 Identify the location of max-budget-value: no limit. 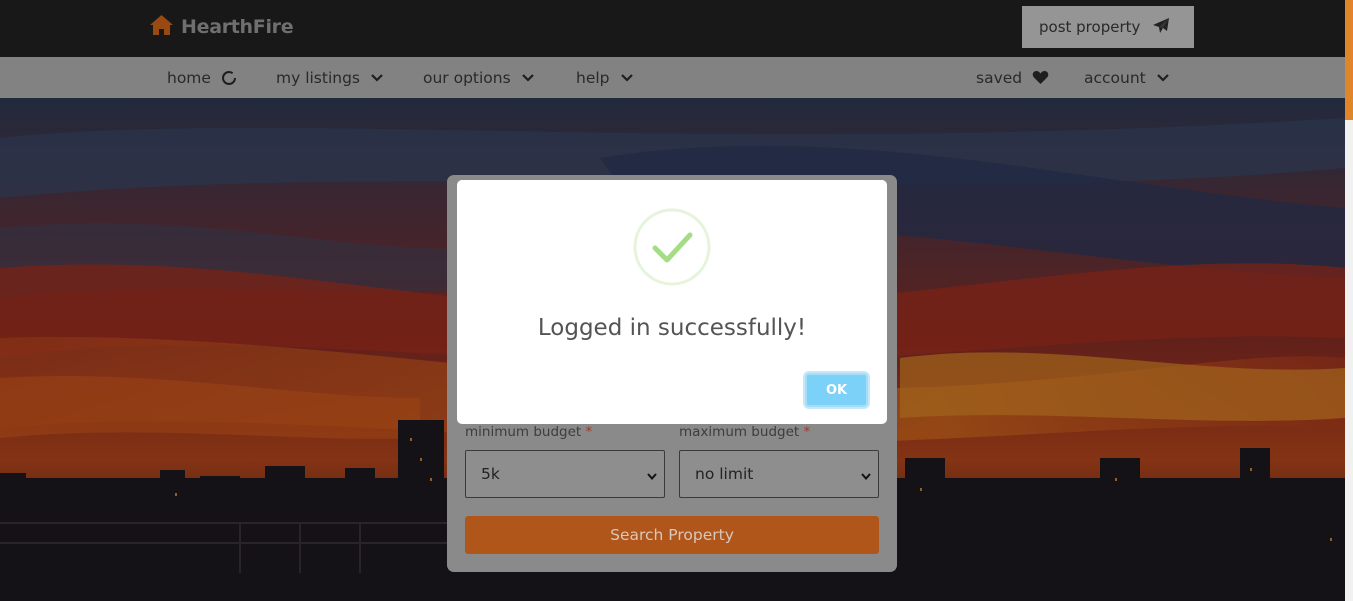
(724, 474).